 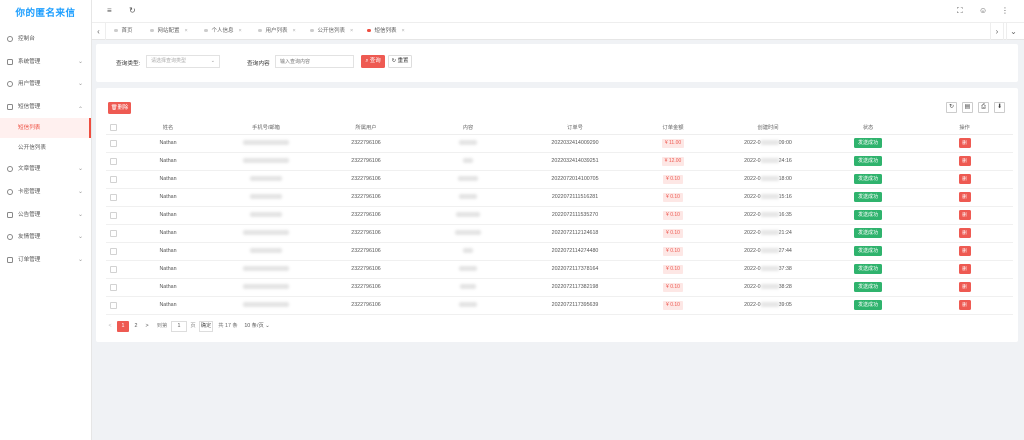 I want to click on query-type-select: 请选择查询类型 ⌄, so click(x=183, y=61).